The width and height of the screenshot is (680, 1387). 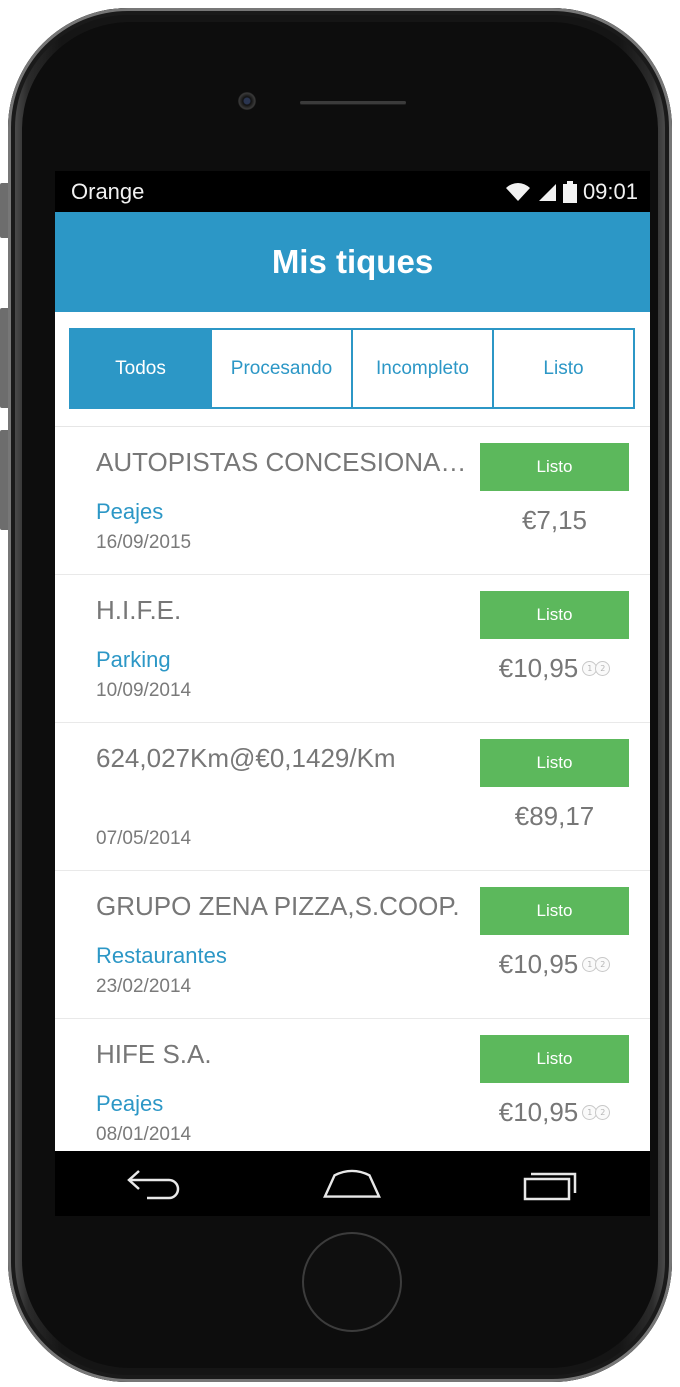 I want to click on filter-tabs: Todos Procesando Incompleto Listo, so click(x=352, y=368).